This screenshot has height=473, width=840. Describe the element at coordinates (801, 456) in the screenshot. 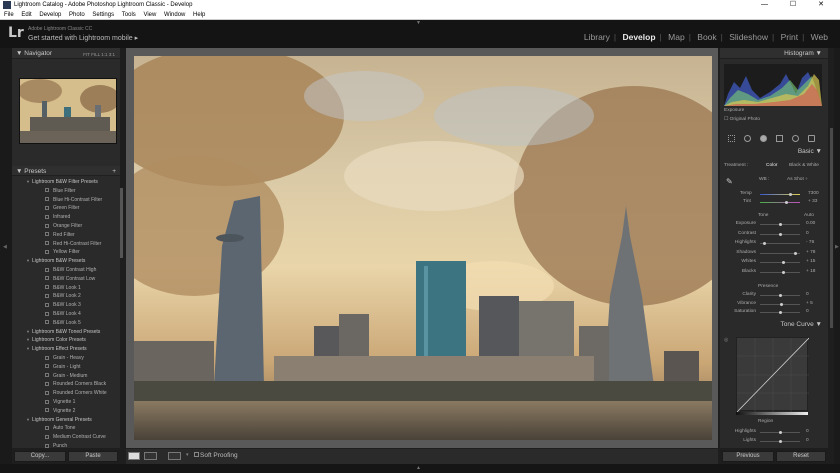

I see `reset-button: Reset` at that location.